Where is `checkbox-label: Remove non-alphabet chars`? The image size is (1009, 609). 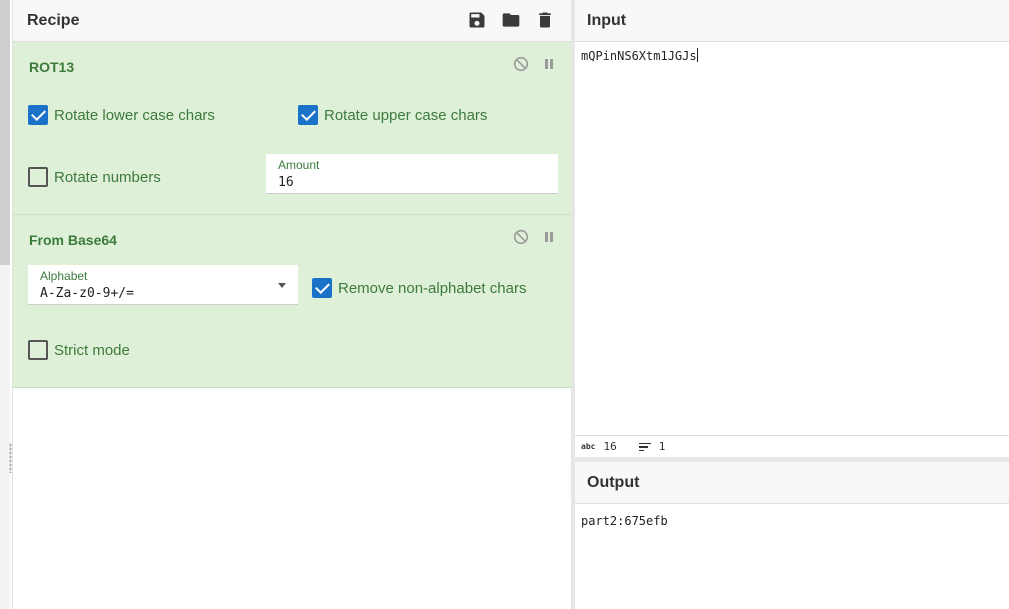
checkbox-label: Remove non-alphabet chars is located at coordinates (432, 288).